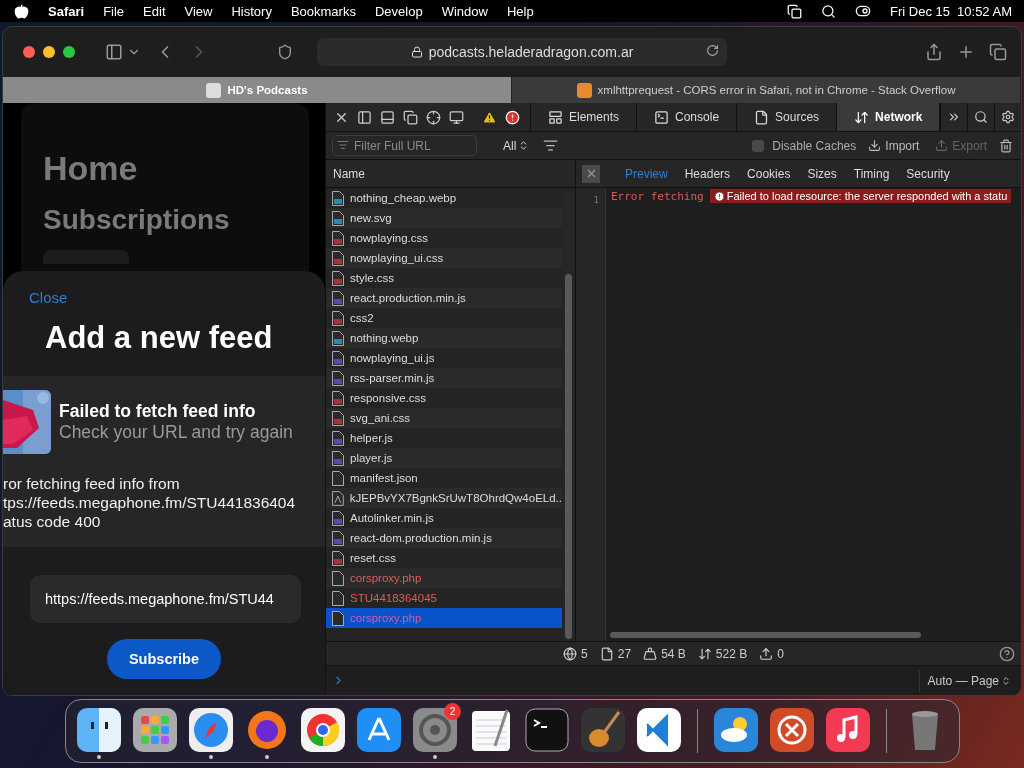  What do you see at coordinates (155, 729) in the screenshot?
I see `grid-icon` at bounding box center [155, 729].